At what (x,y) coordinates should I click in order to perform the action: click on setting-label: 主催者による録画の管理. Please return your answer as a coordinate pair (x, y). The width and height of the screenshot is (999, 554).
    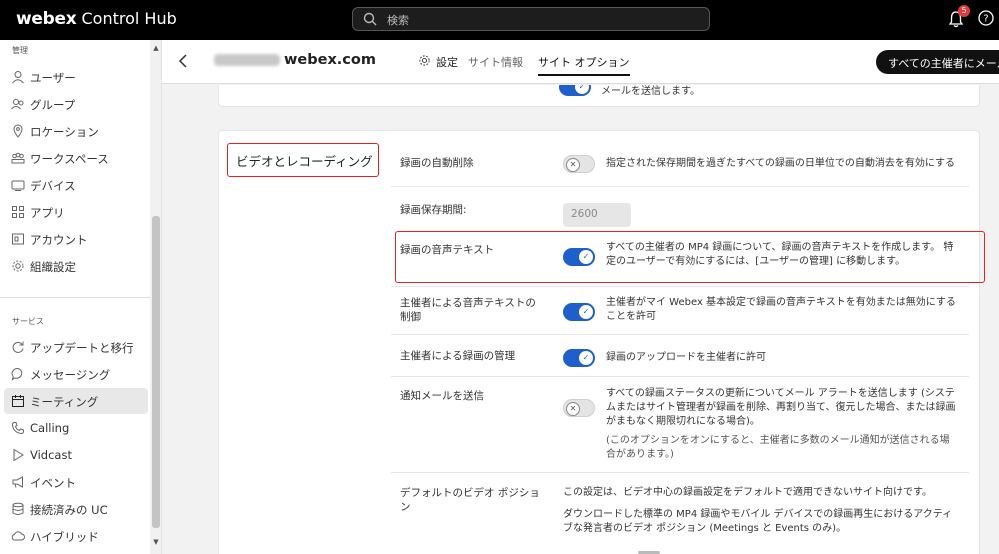
    Looking at the image, I should click on (458, 356).